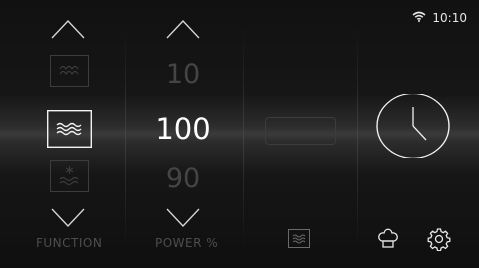  I want to click on mode-button, so click(299, 240).